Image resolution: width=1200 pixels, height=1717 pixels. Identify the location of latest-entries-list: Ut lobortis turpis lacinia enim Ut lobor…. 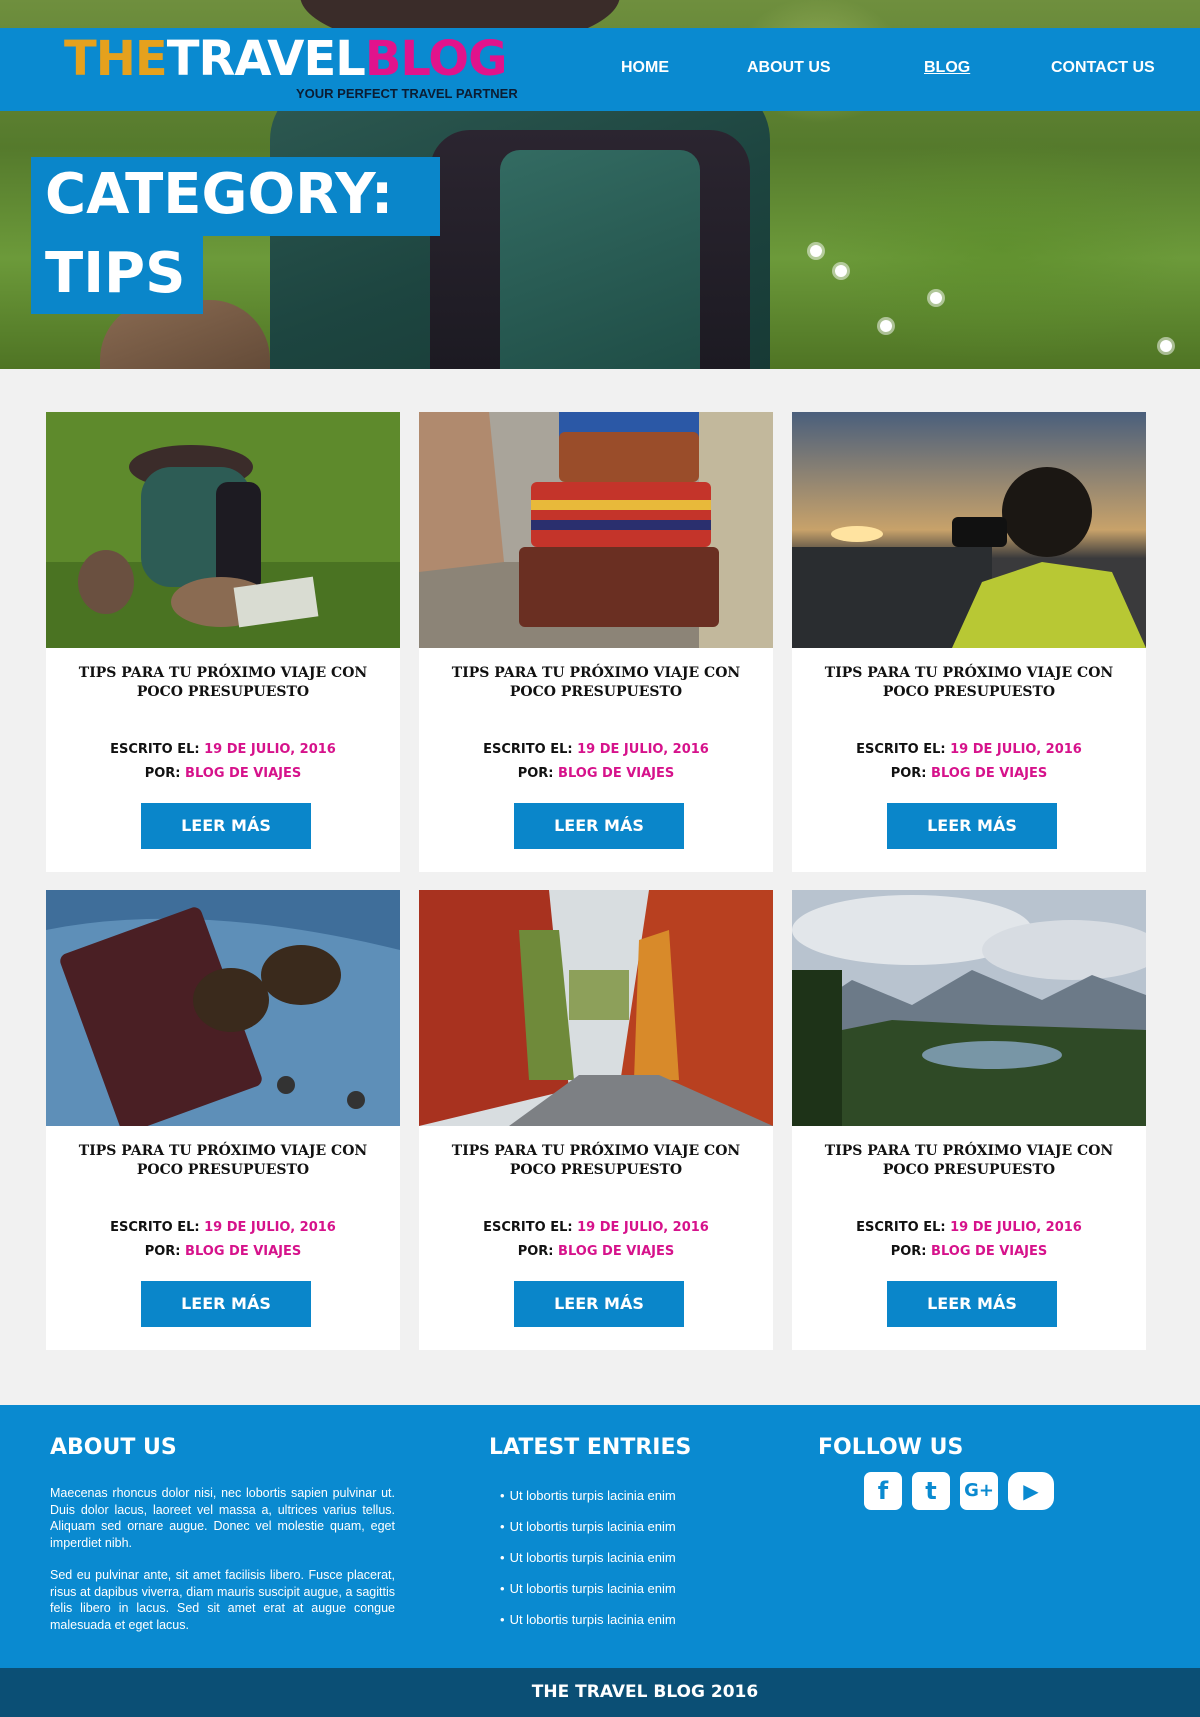
(588, 1564).